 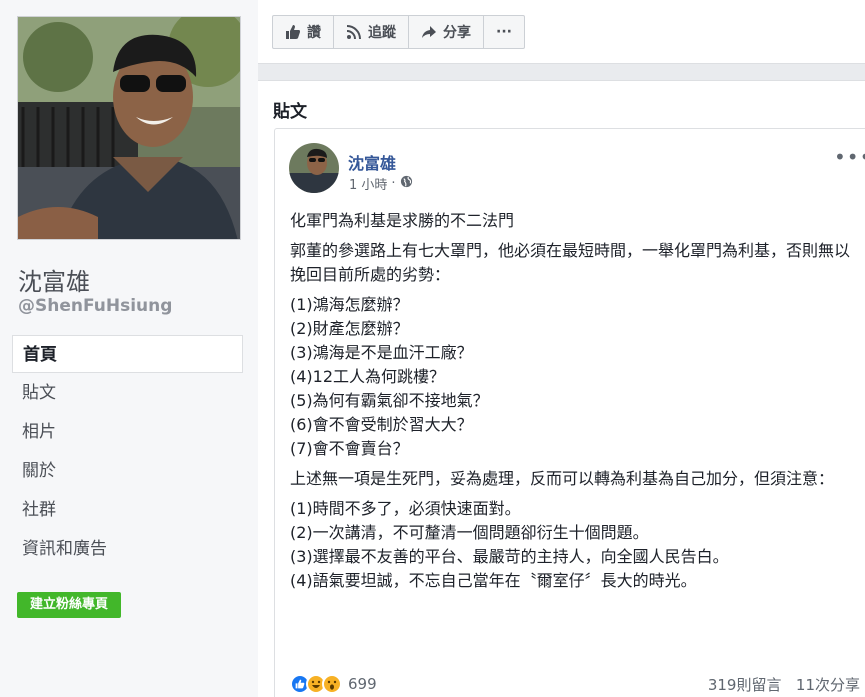 I want to click on list-item: (4)語氣要坦誠，不忘自己當年在〝爾室仔〞長大的時光。, so click(x=493, y=580).